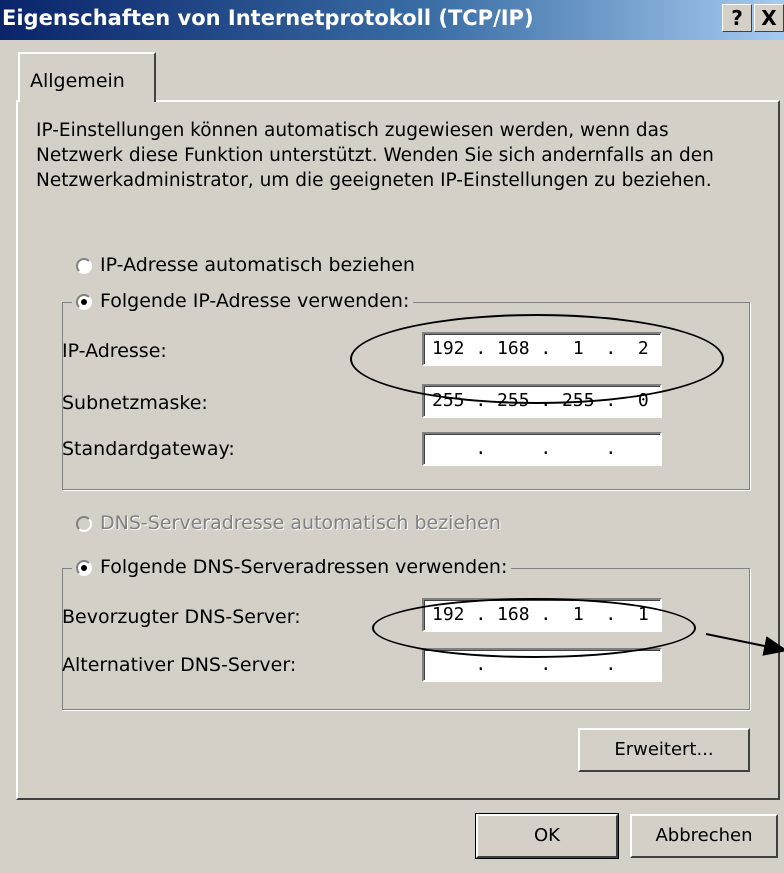 This screenshot has width=784, height=873. Describe the element at coordinates (304, 567) in the screenshot. I see `radio-dns-manual-label: Folgende DNS-Serveradressen verwenden:` at that location.